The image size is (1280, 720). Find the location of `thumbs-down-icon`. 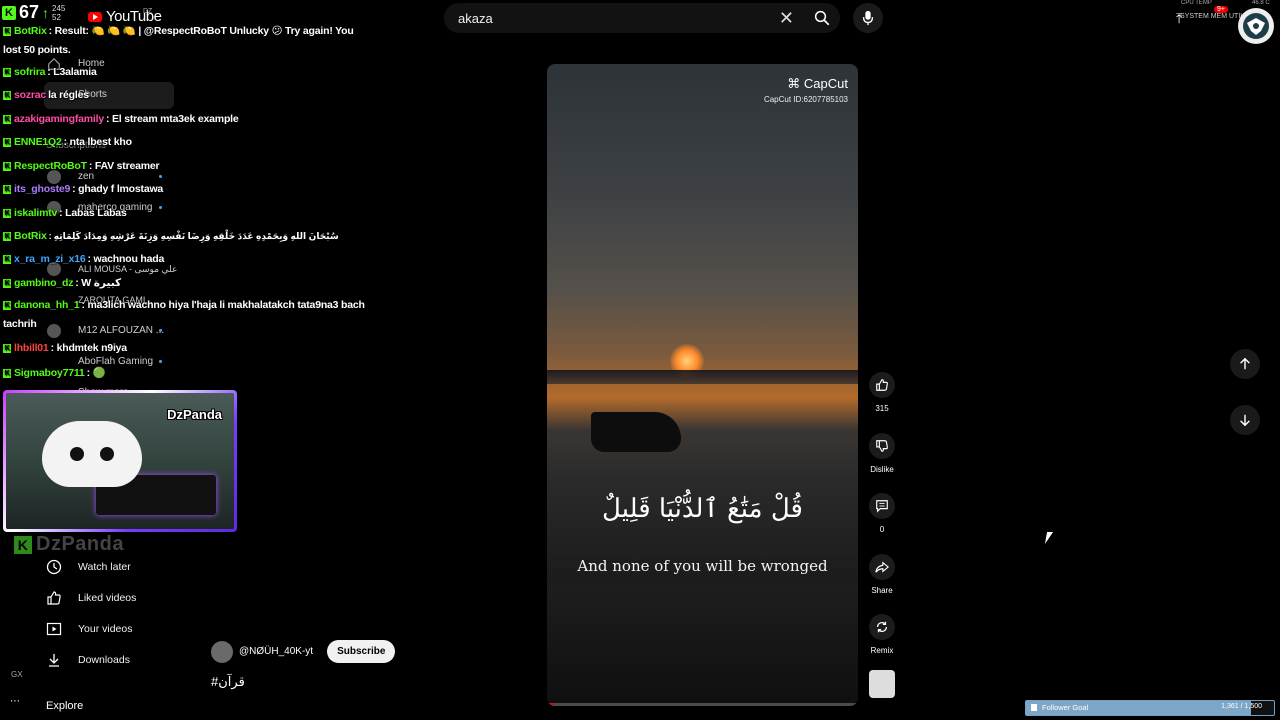

thumbs-down-icon is located at coordinates (882, 446).